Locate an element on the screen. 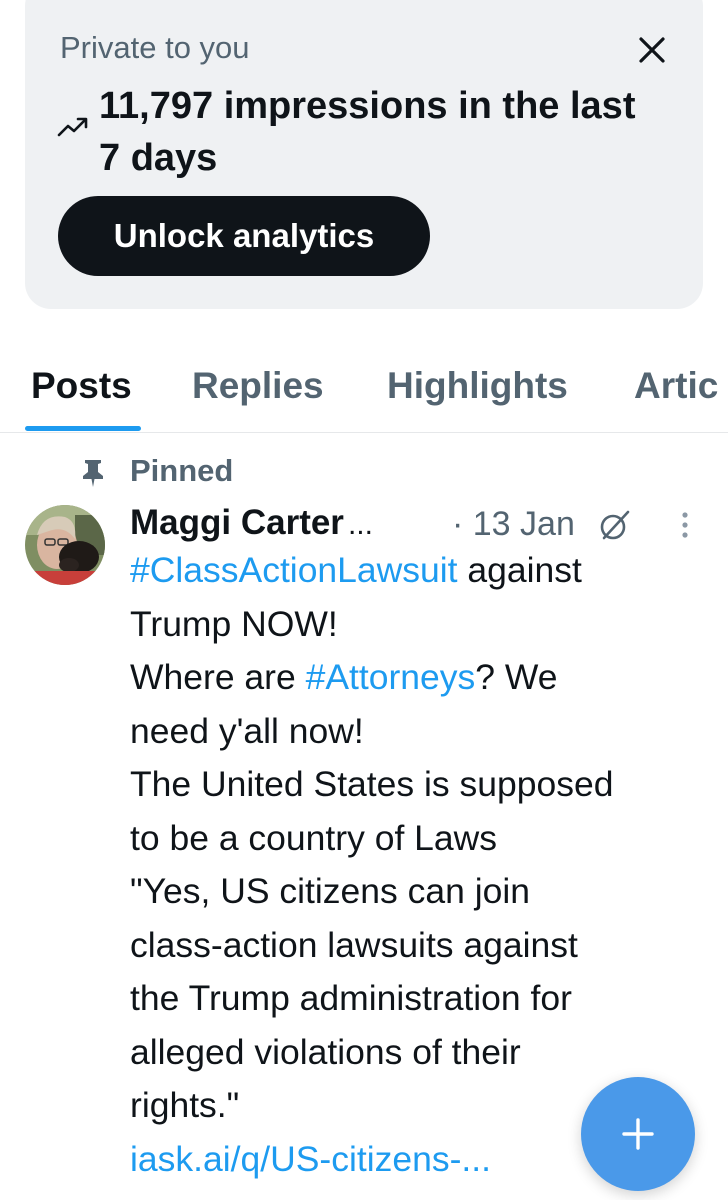 The height and width of the screenshot is (1200, 728). post-line: need y'all now! is located at coordinates (247, 730).